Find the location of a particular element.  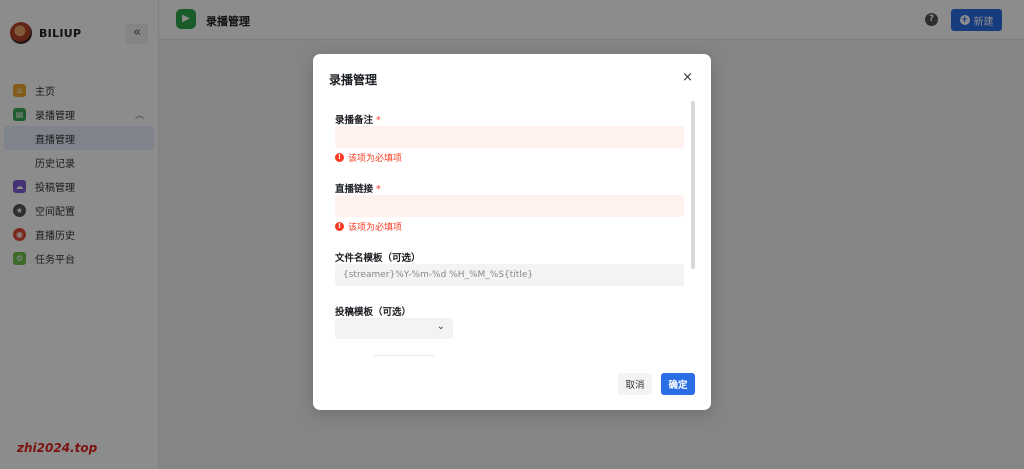

link-error: ! 该项为必填项 is located at coordinates (368, 226).